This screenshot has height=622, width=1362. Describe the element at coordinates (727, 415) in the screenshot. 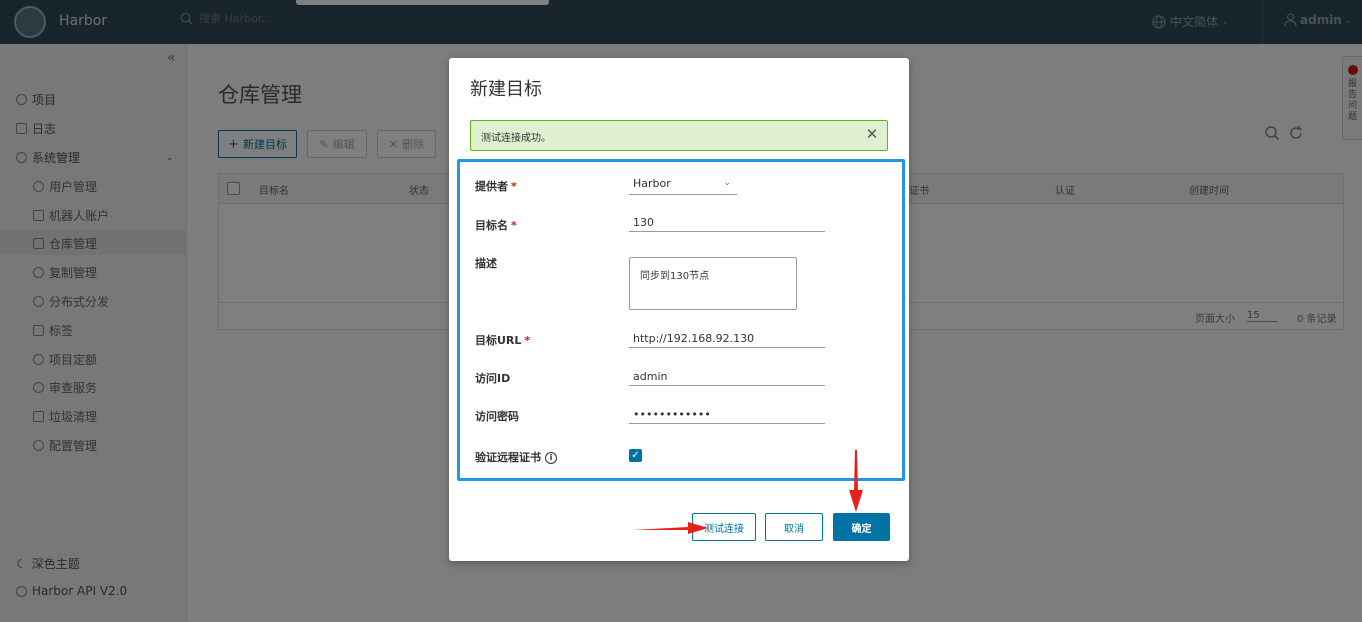

I see `access-secret-input` at that location.